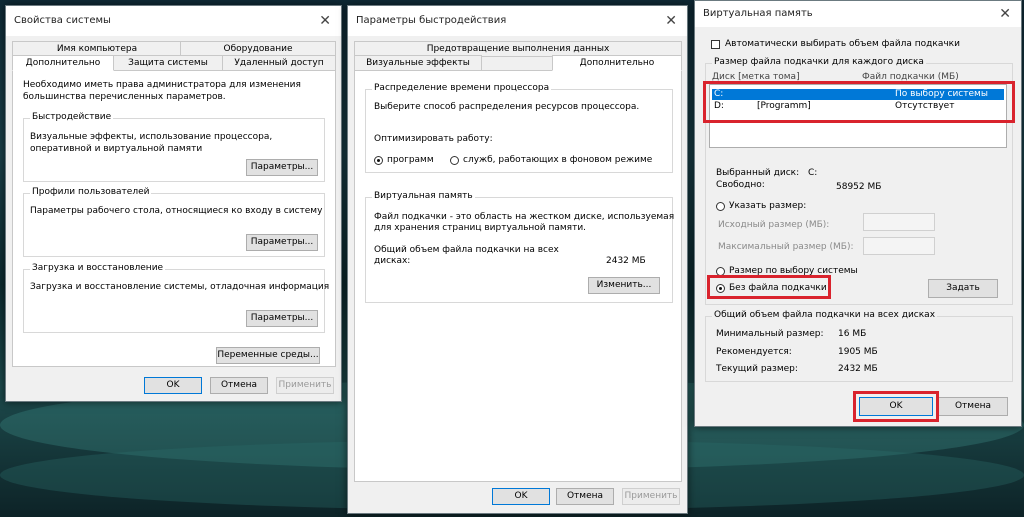 The height and width of the screenshot is (517, 1024). What do you see at coordinates (173, 21) in the screenshot?
I see `window-titlebar: Свойства системы ✕` at bounding box center [173, 21].